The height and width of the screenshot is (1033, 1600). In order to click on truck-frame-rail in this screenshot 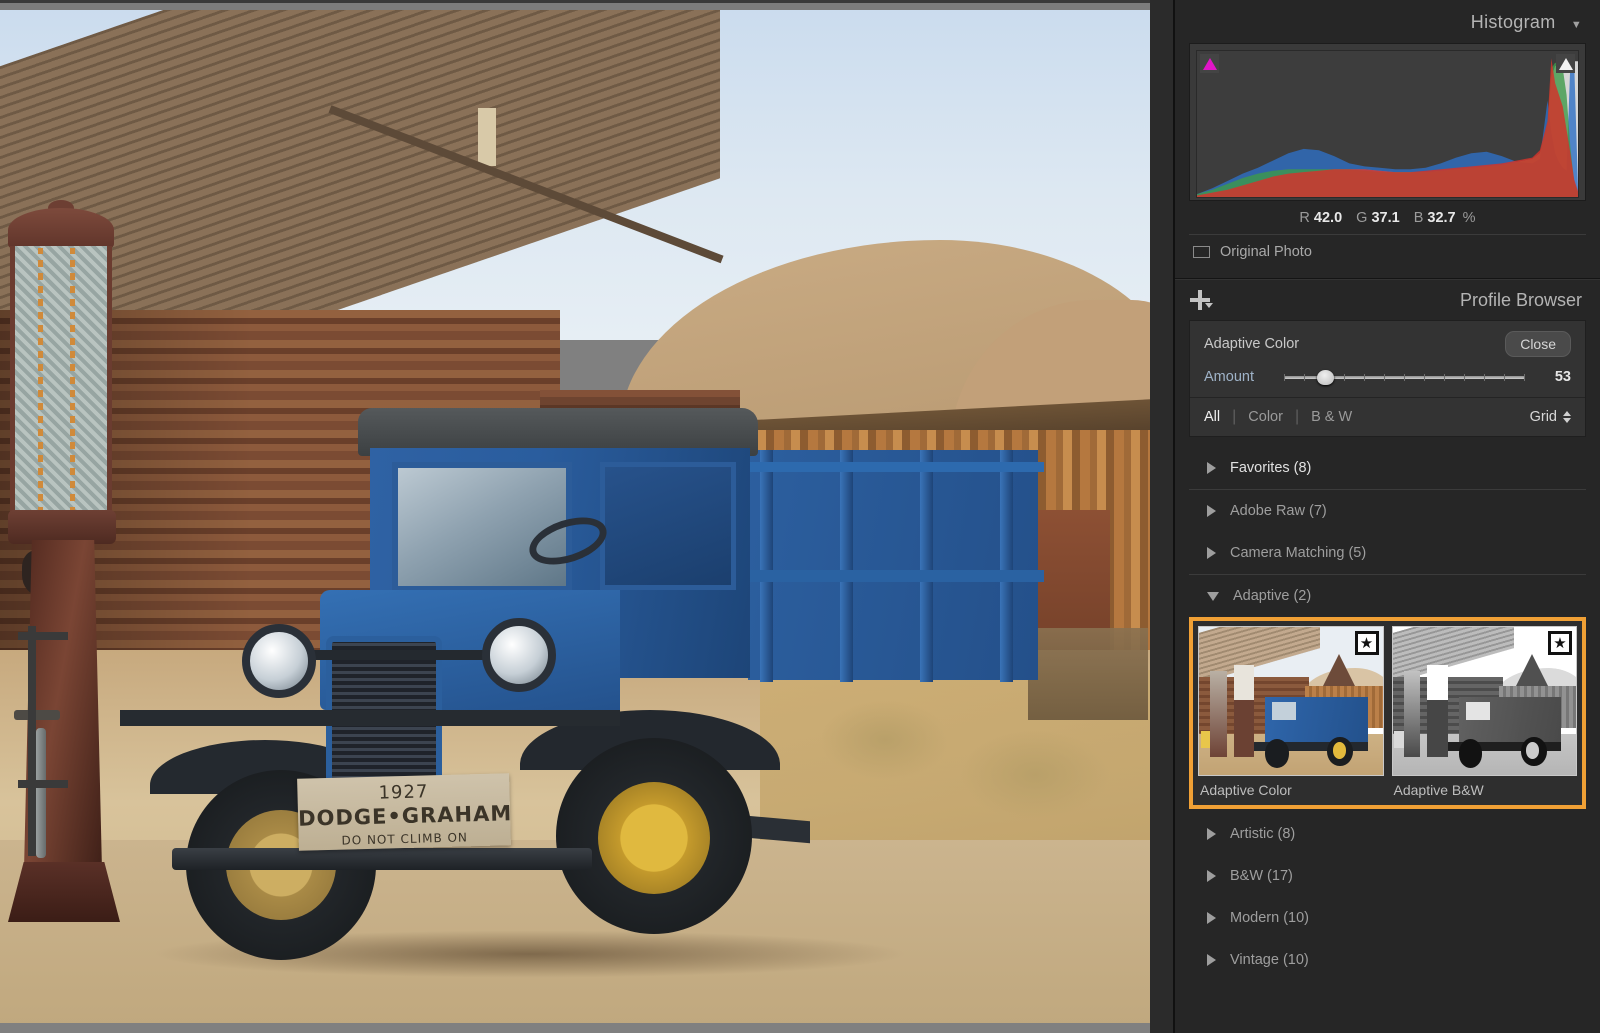, I will do `click(370, 718)`.